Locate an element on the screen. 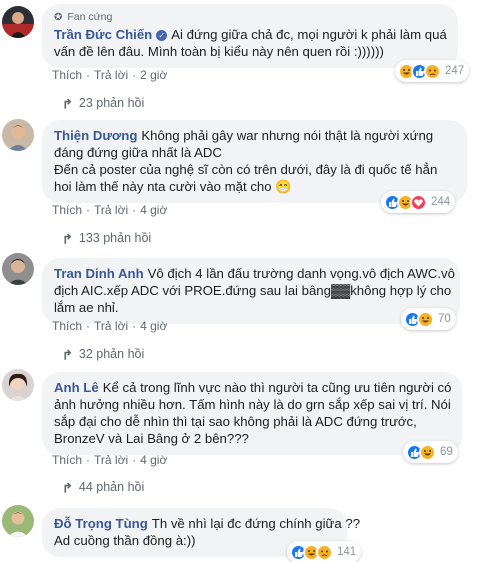  badge-label: Fan cứng is located at coordinates (90, 17).